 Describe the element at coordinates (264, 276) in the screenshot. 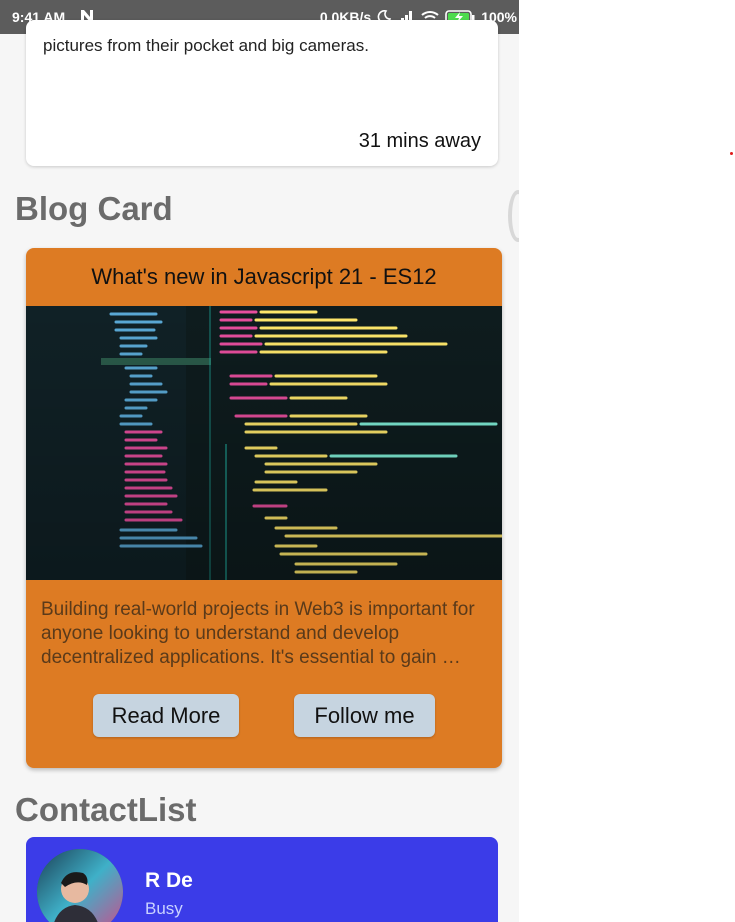

I see `blog-card-title: What's new in Javascript 21 - ES12` at that location.